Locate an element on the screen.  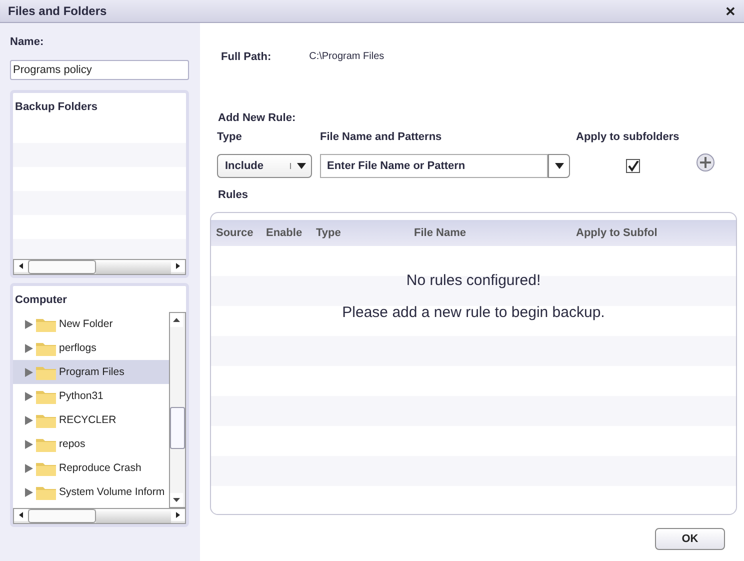
rules-label: Rules is located at coordinates (233, 195).